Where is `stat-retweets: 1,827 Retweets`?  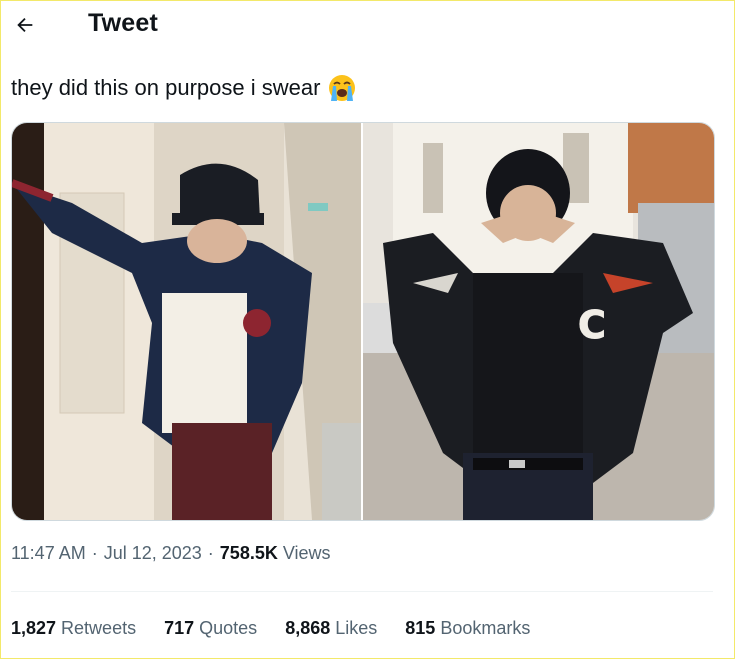 stat-retweets: 1,827 Retweets is located at coordinates (73, 628).